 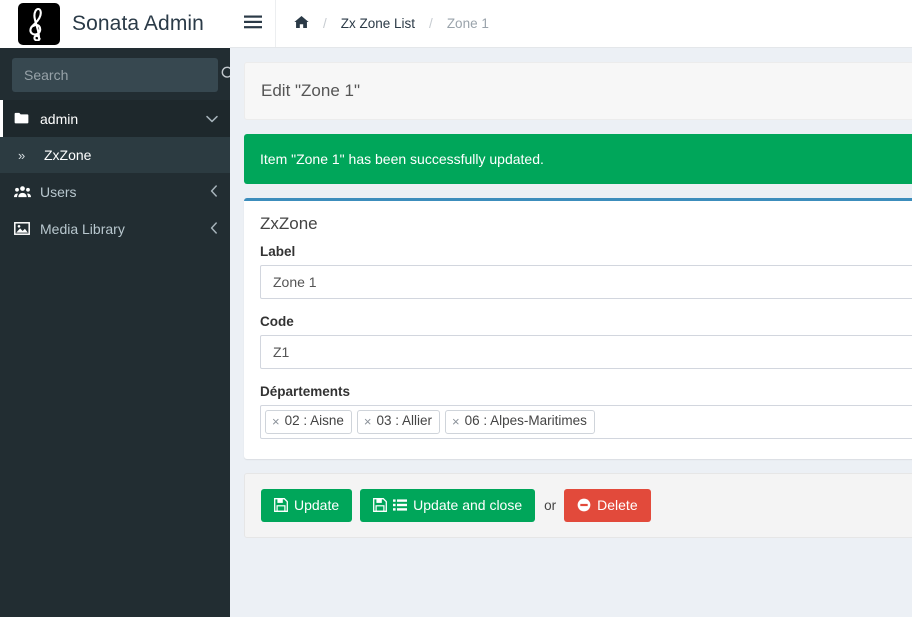 I want to click on search-button, so click(x=222, y=75).